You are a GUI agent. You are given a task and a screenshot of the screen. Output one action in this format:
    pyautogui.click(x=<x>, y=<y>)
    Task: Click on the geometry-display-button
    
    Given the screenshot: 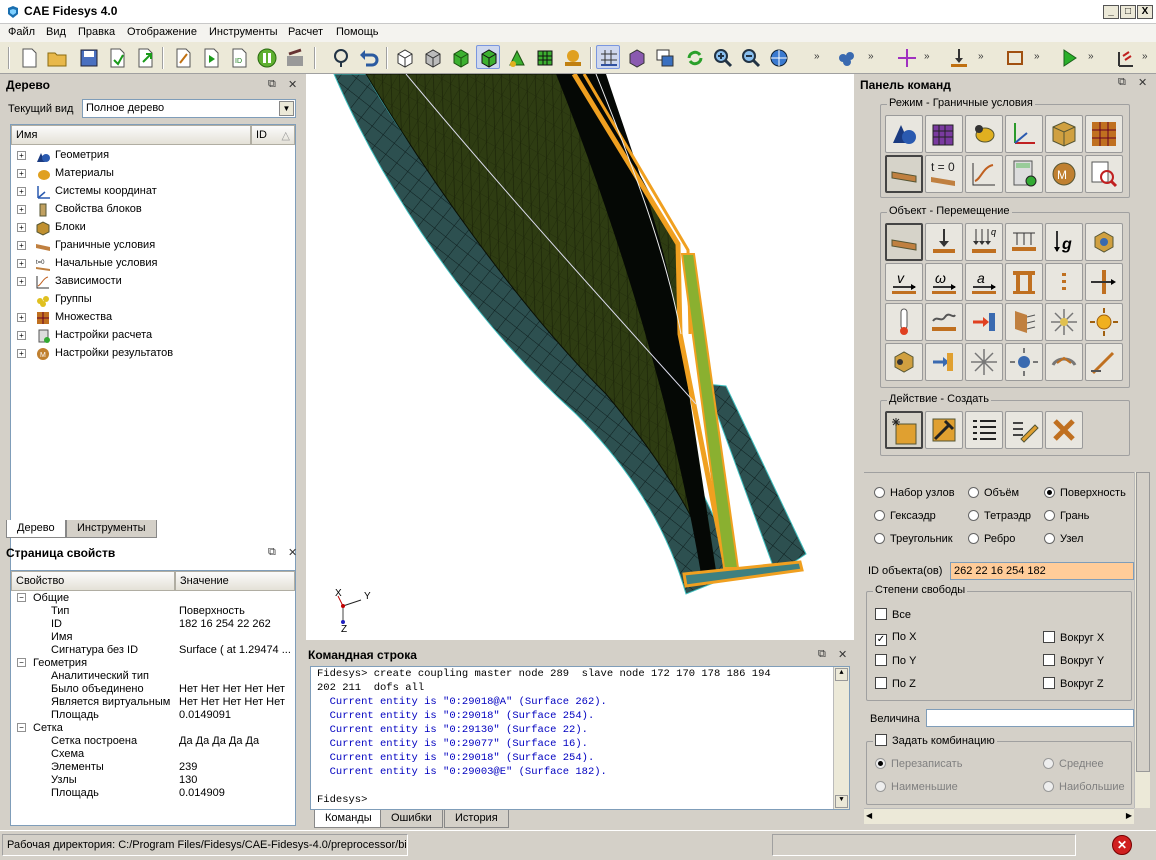 What is the action you would take?
    pyautogui.click(x=516, y=57)
    